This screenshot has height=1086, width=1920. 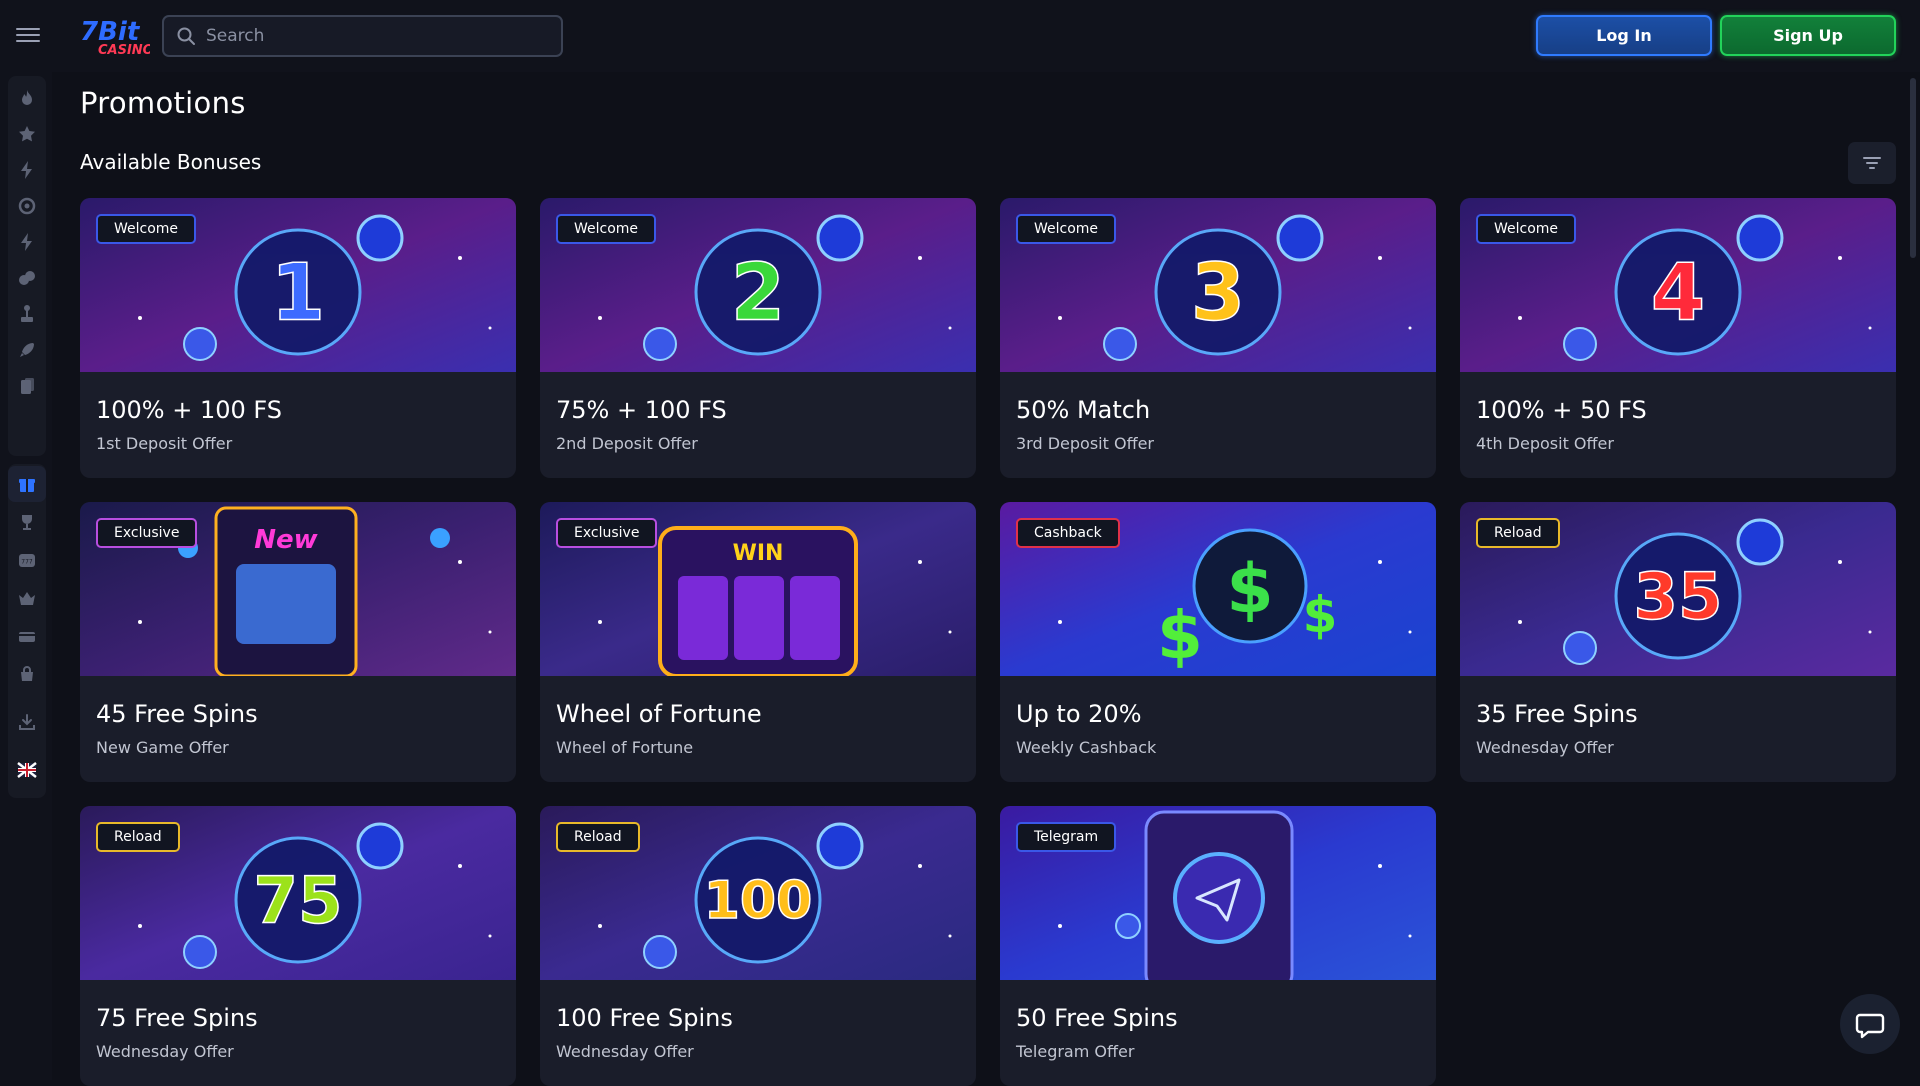 What do you see at coordinates (186, 36) in the screenshot?
I see `search-icon` at bounding box center [186, 36].